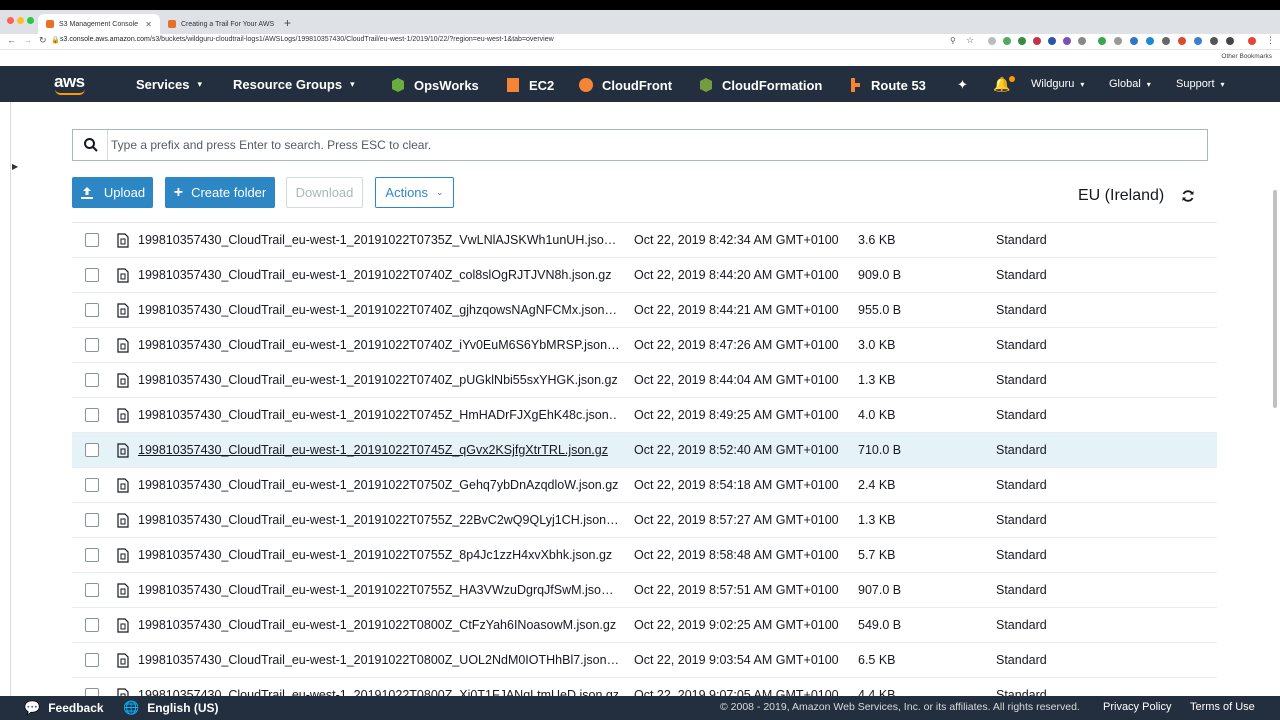  I want to click on upload-button: Upload, so click(112, 192).